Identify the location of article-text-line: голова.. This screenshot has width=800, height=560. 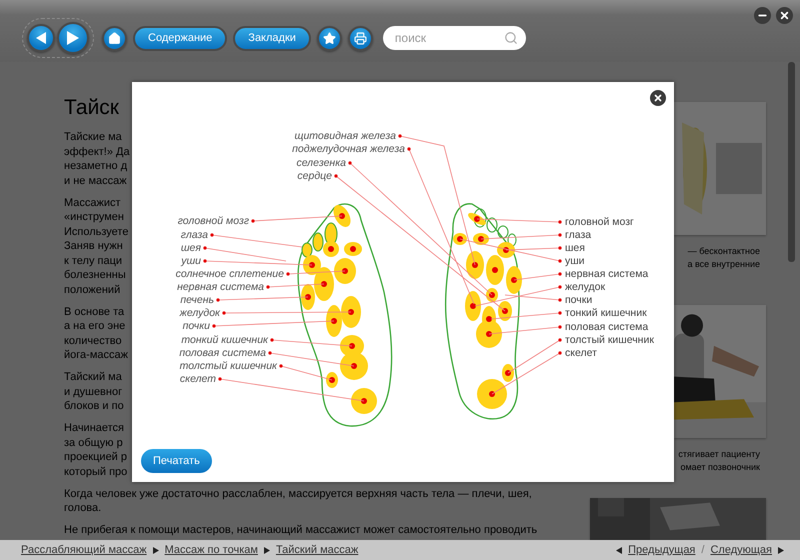
(83, 508).